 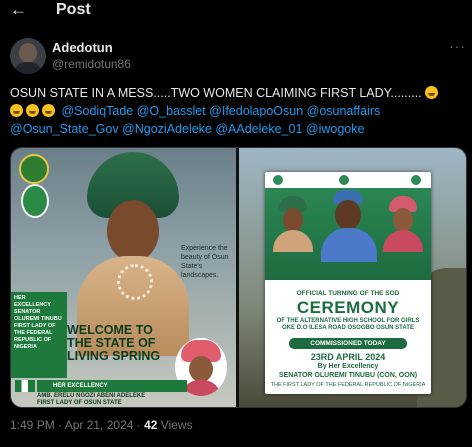 What do you see at coordinates (35, 201) in the screenshot?
I see `state-seal-icon` at bounding box center [35, 201].